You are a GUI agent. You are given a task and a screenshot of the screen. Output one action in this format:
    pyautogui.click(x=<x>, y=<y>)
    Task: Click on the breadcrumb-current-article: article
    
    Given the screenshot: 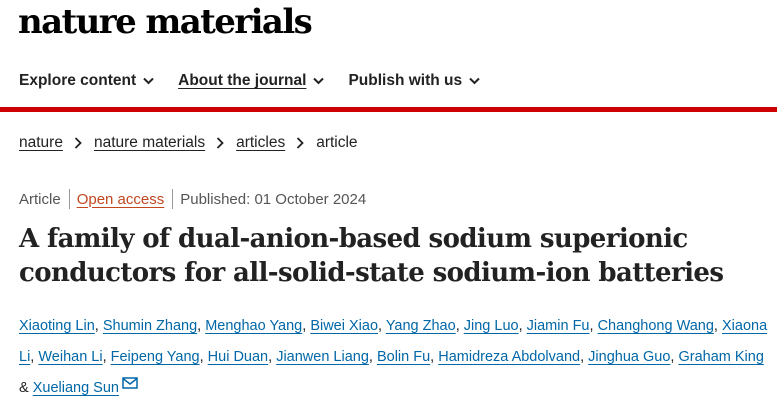 What is the action you would take?
    pyautogui.click(x=337, y=142)
    